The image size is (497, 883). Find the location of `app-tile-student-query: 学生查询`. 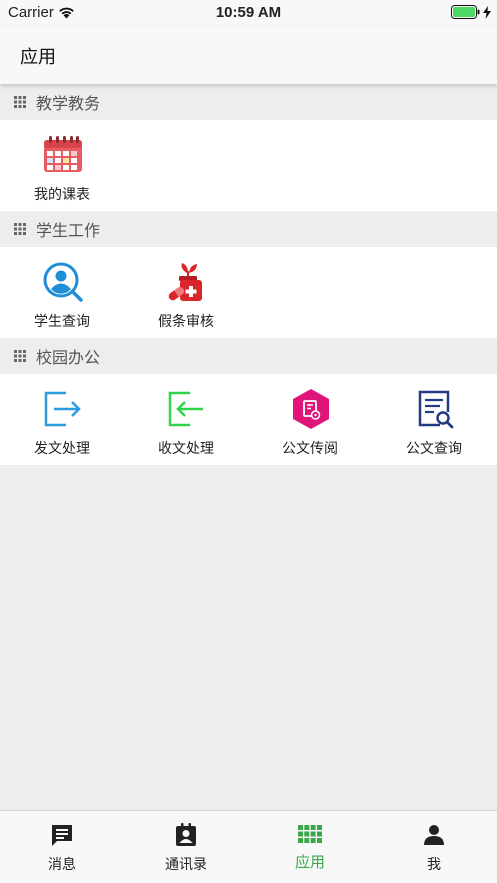

app-tile-student-query: 学生查询 is located at coordinates (62, 292).